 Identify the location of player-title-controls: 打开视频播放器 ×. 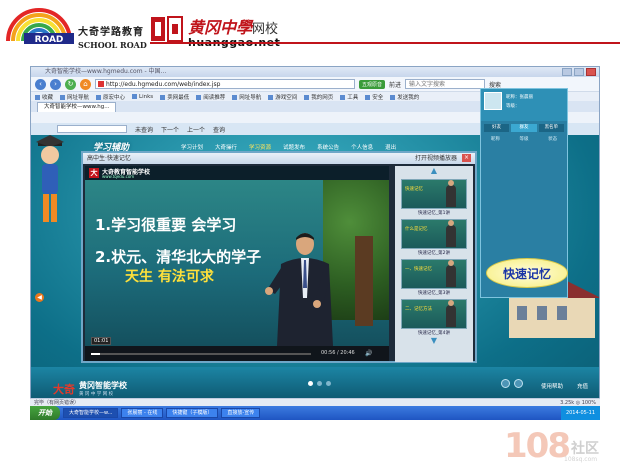
(443, 158).